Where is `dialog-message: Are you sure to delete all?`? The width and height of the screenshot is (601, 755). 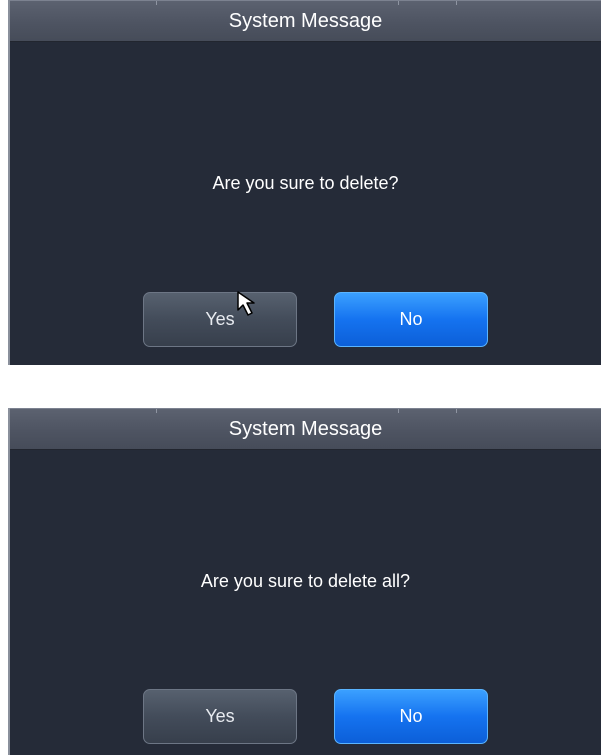
dialog-message: Are you sure to delete all? is located at coordinates (305, 581).